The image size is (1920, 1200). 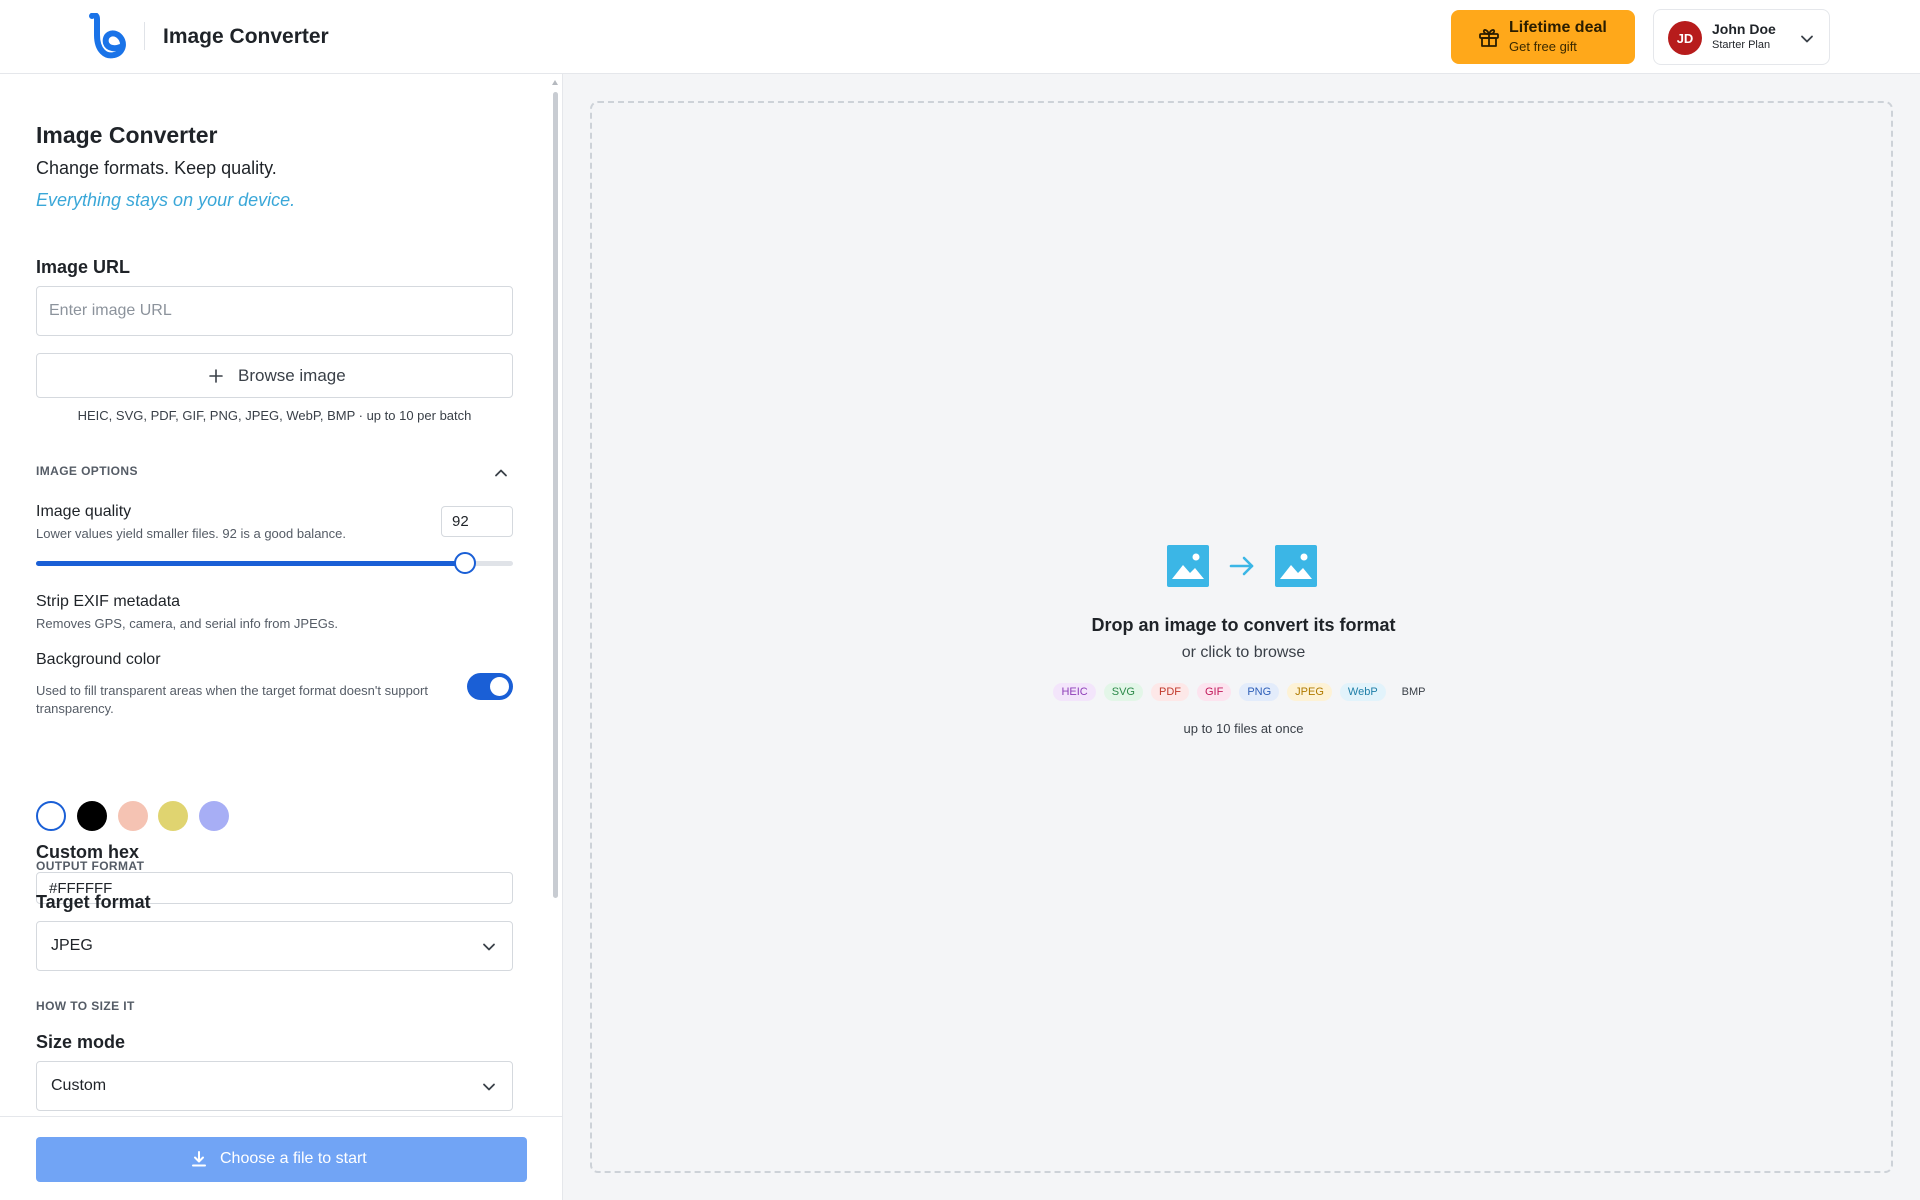 What do you see at coordinates (72, 945) in the screenshot?
I see `target-format-value: JPEG` at bounding box center [72, 945].